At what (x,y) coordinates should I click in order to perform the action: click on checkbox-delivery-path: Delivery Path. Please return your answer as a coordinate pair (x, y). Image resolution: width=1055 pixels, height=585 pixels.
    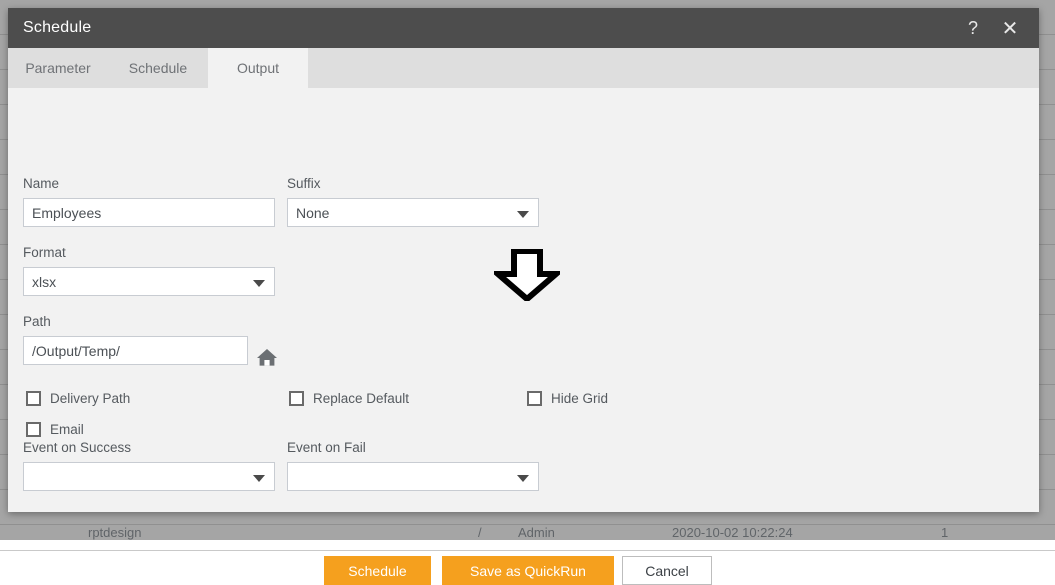
    Looking at the image, I should click on (78, 398).